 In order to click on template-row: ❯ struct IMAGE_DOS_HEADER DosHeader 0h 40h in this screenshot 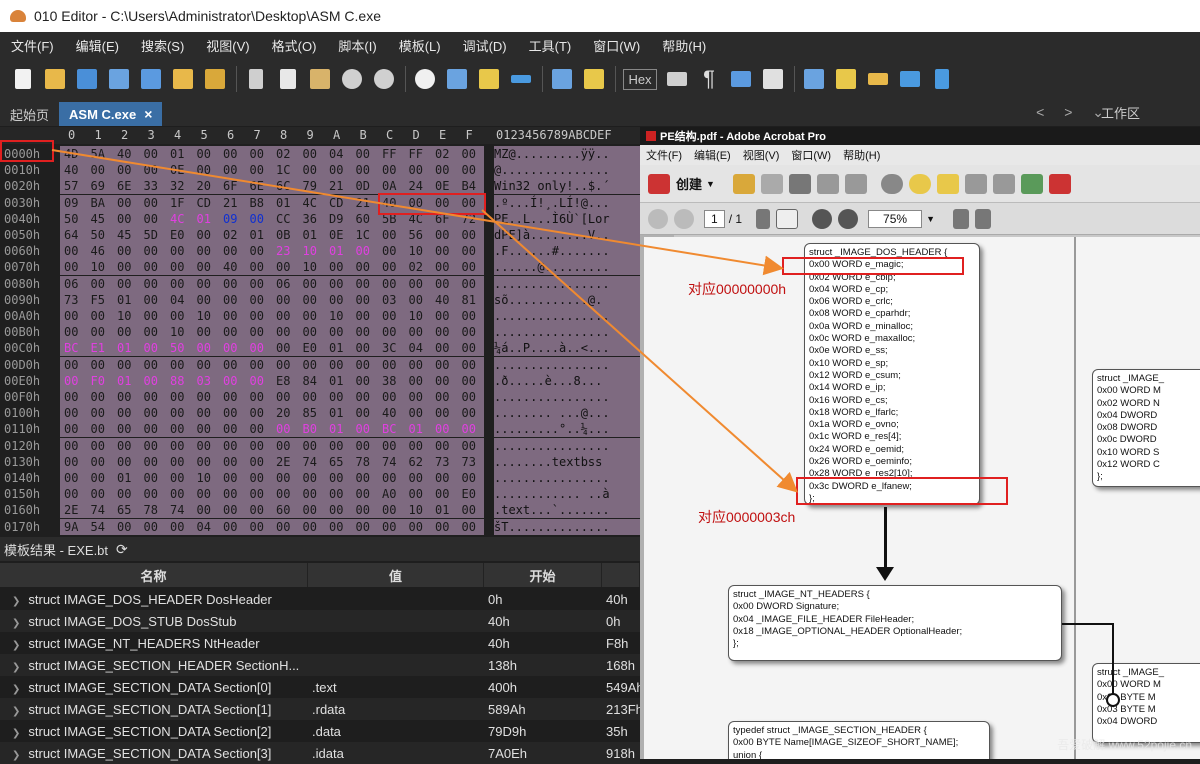, I will do `click(320, 599)`.